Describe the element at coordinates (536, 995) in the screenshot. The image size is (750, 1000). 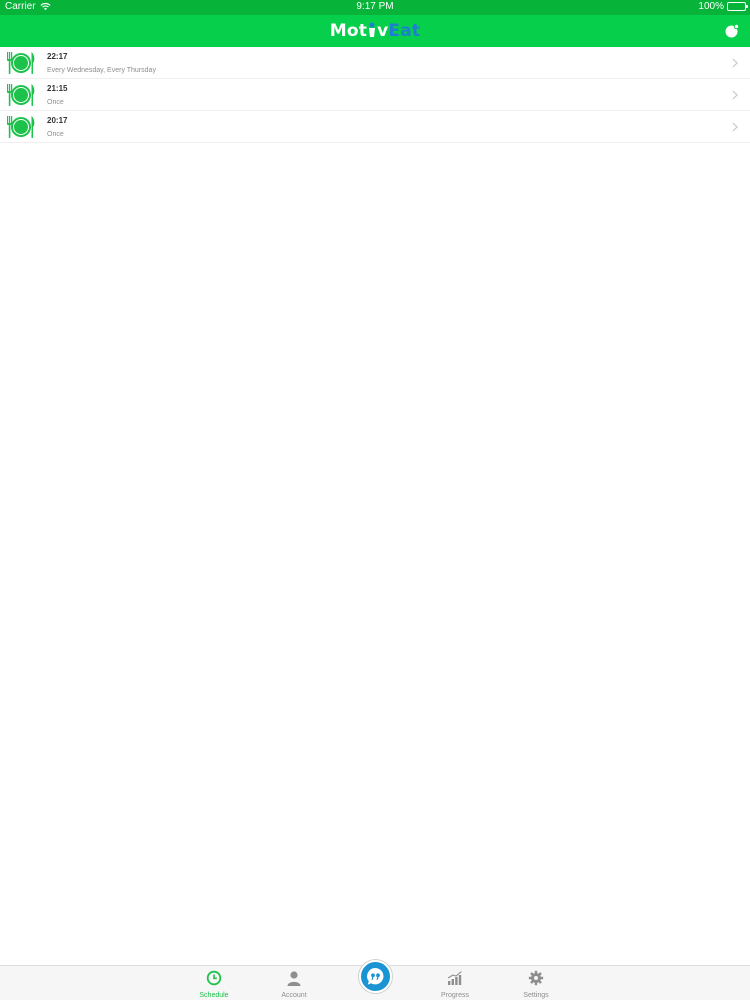
I see `tab-label: Settings` at that location.